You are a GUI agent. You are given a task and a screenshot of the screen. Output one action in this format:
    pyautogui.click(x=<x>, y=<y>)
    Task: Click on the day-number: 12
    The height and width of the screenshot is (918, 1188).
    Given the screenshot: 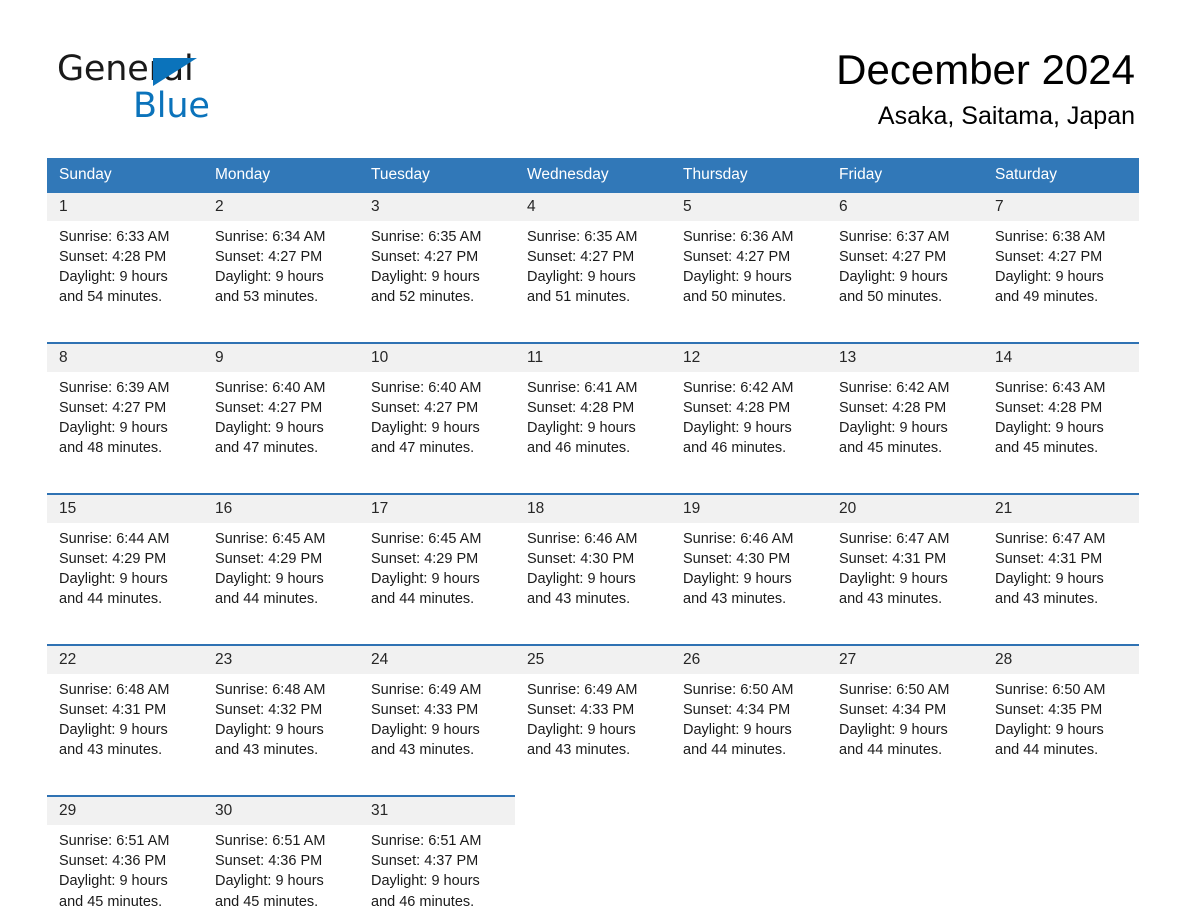 What is the action you would take?
    pyautogui.click(x=749, y=357)
    